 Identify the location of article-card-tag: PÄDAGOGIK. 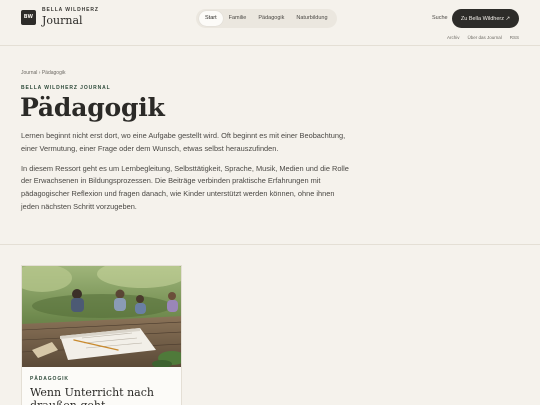
(49, 379).